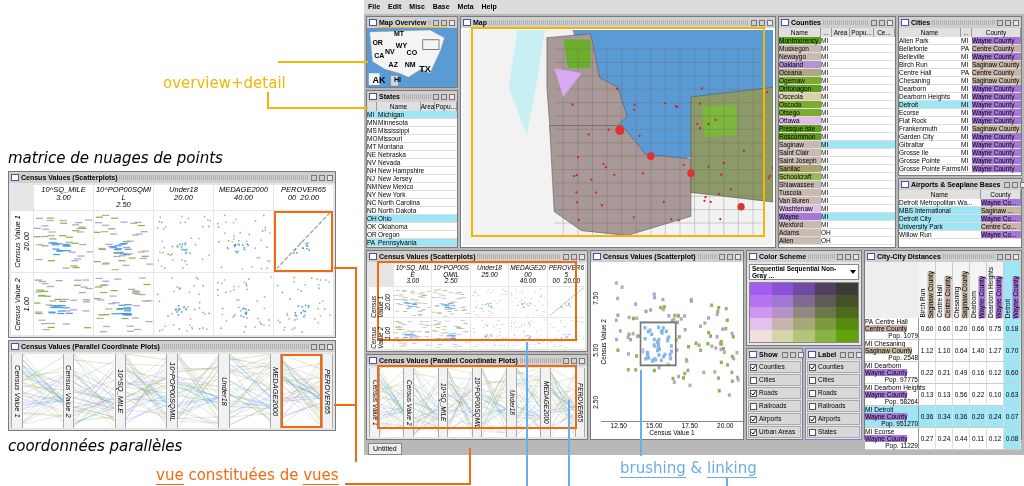 Image resolution: width=1024 pixels, height=486 pixels. I want to click on leader-line, so click(727, 481).